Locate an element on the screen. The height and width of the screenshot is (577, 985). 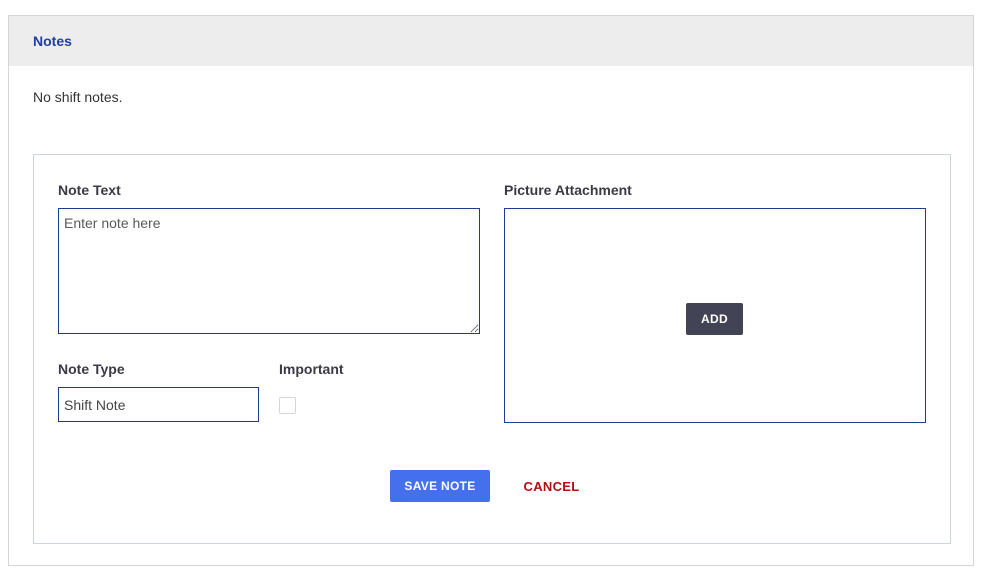
important-checkbox is located at coordinates (287, 405).